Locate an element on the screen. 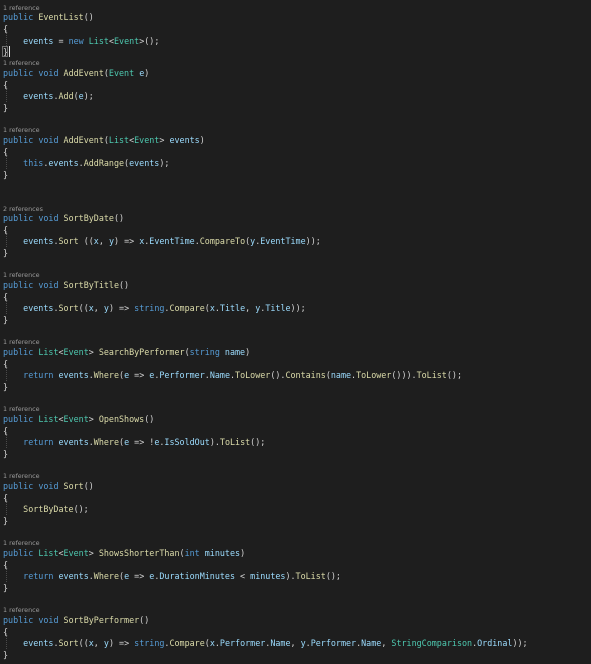  code-token: DurationMinutes is located at coordinates (197, 576).